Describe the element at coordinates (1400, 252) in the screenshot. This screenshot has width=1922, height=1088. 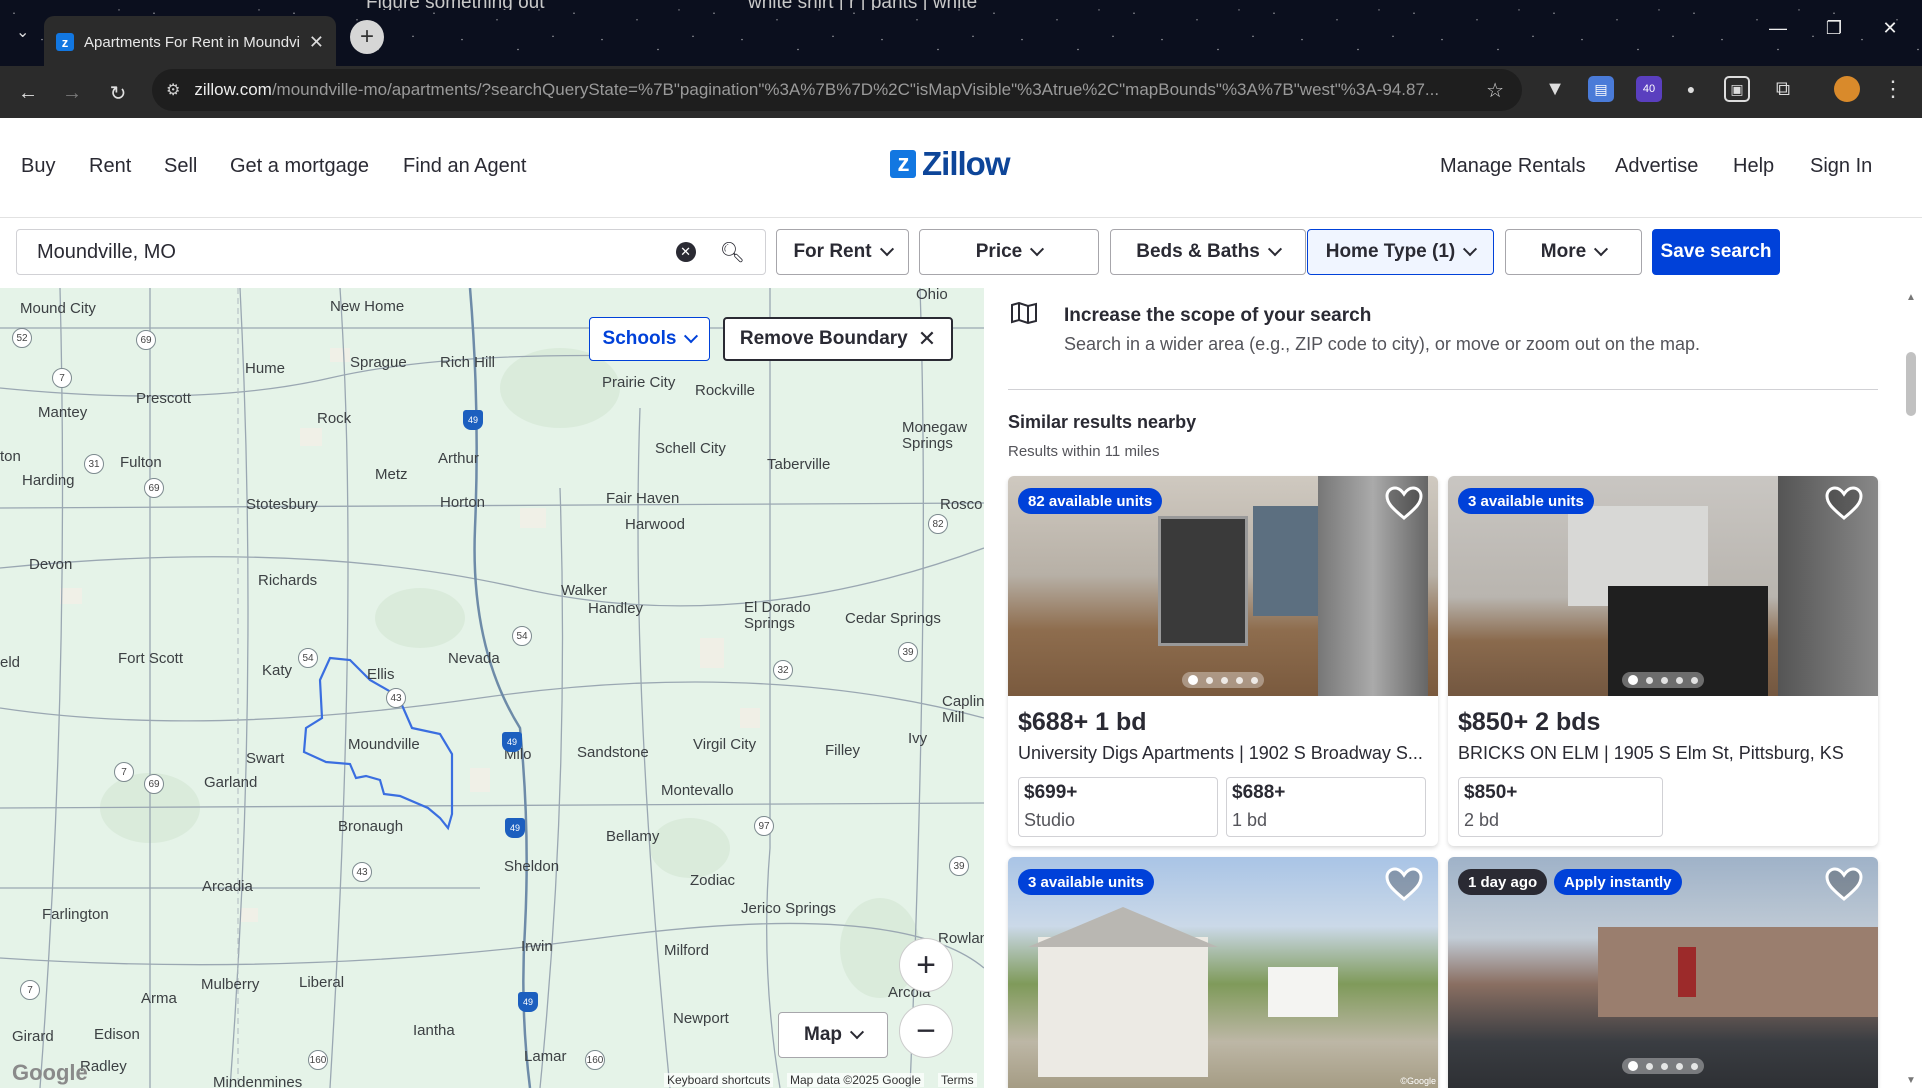
I see `home-type-filter: Home Type (1)` at that location.